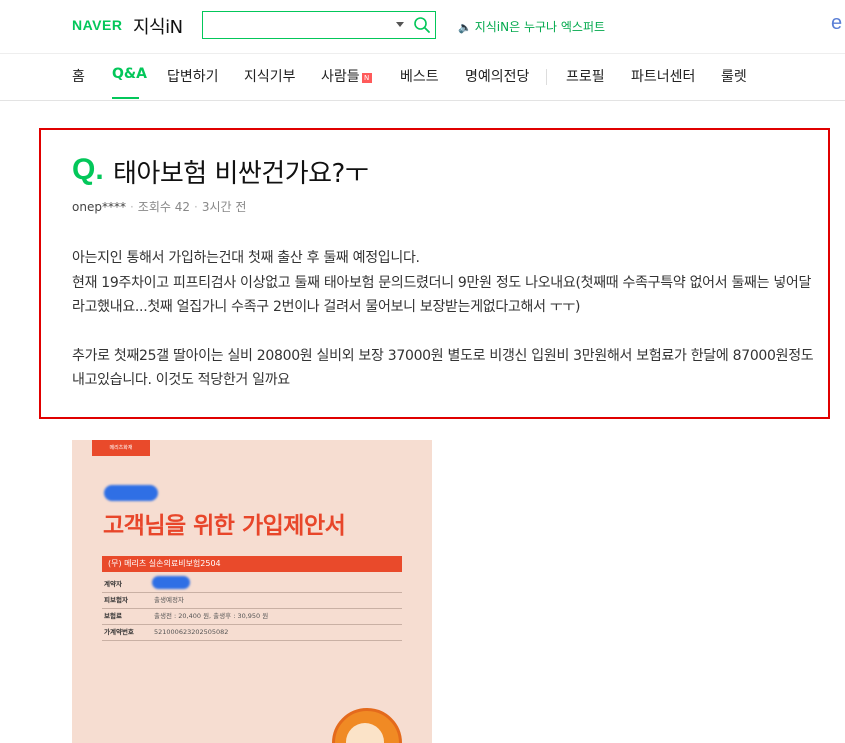 This screenshot has height=743, width=845. I want to click on field-label: 보험료, so click(113, 616).